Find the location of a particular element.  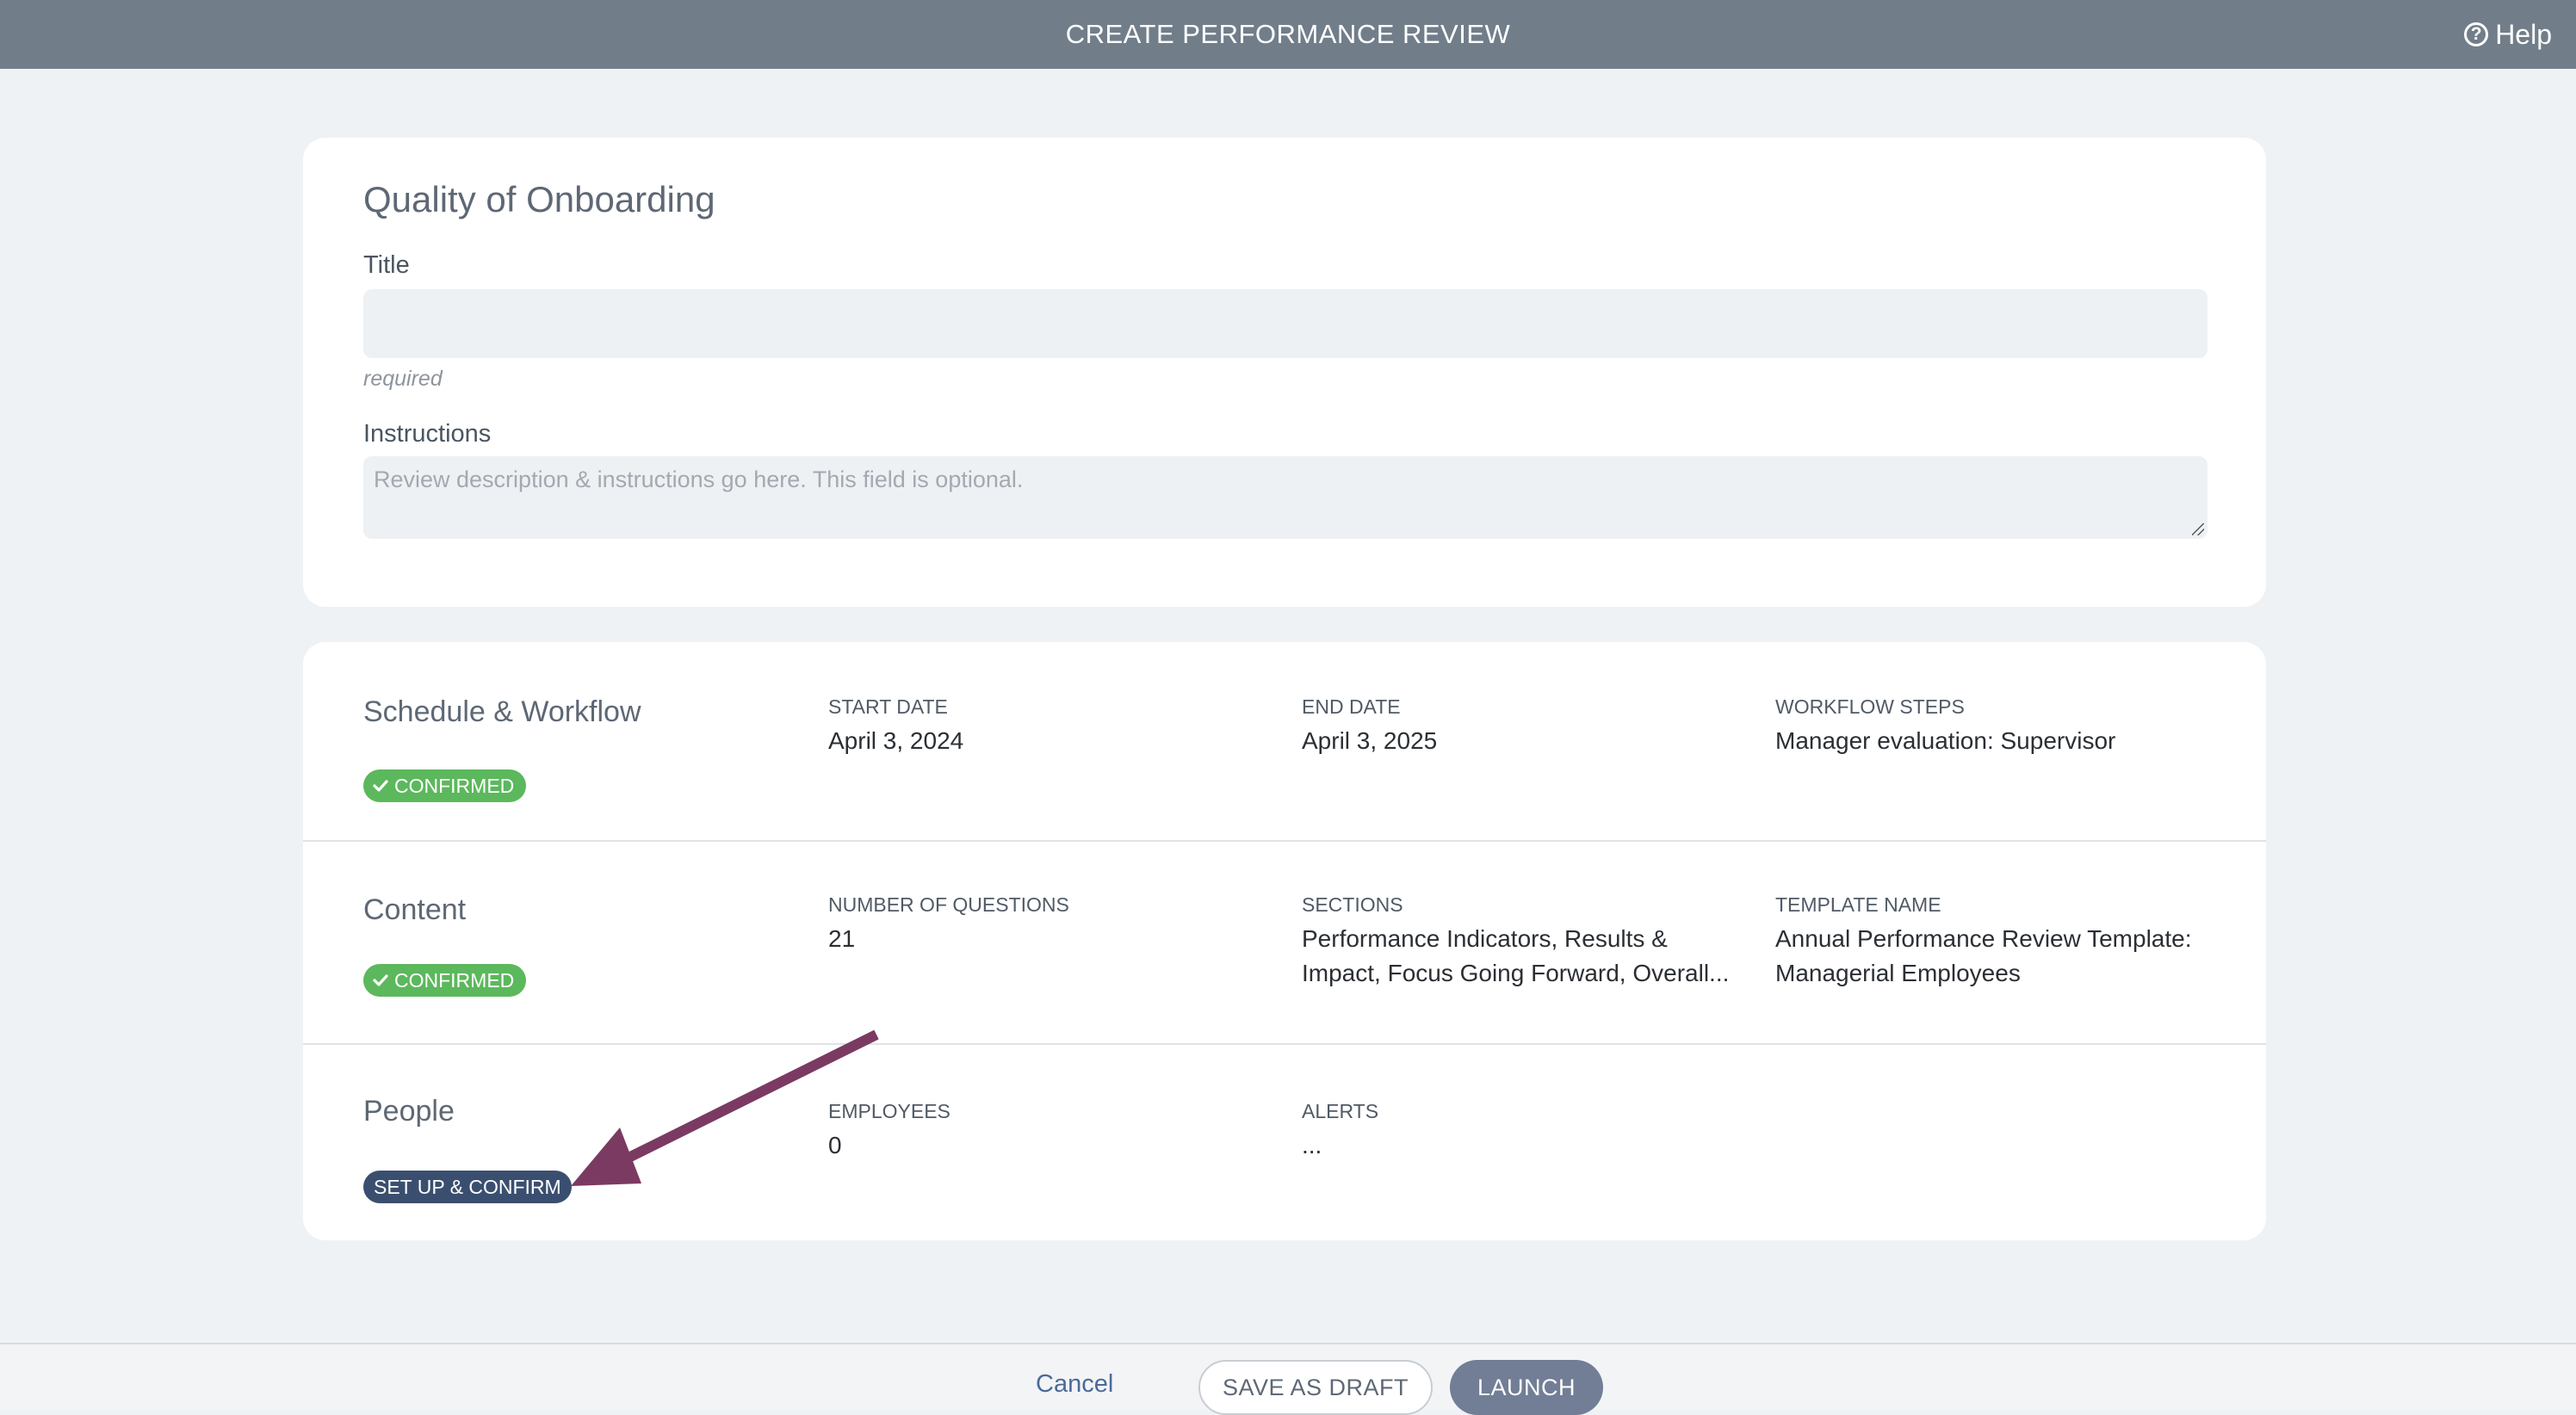

schedule-status-badge: CONFIRMED is located at coordinates (445, 786).